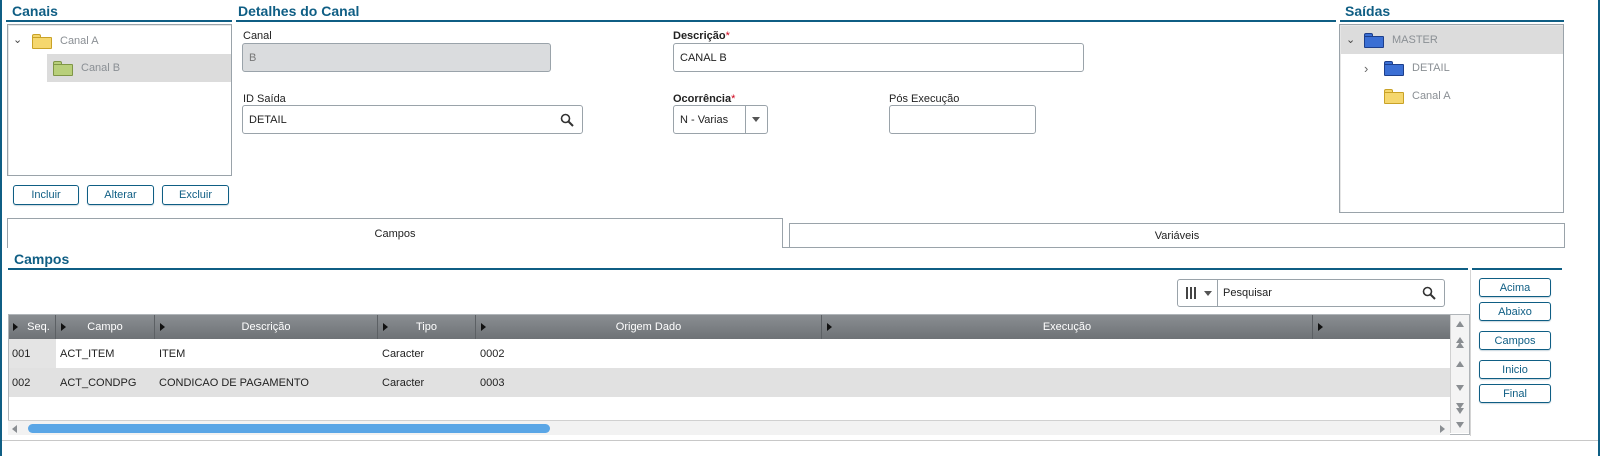 This screenshot has width=1600, height=456. I want to click on campos-title: Campos, so click(42, 259).